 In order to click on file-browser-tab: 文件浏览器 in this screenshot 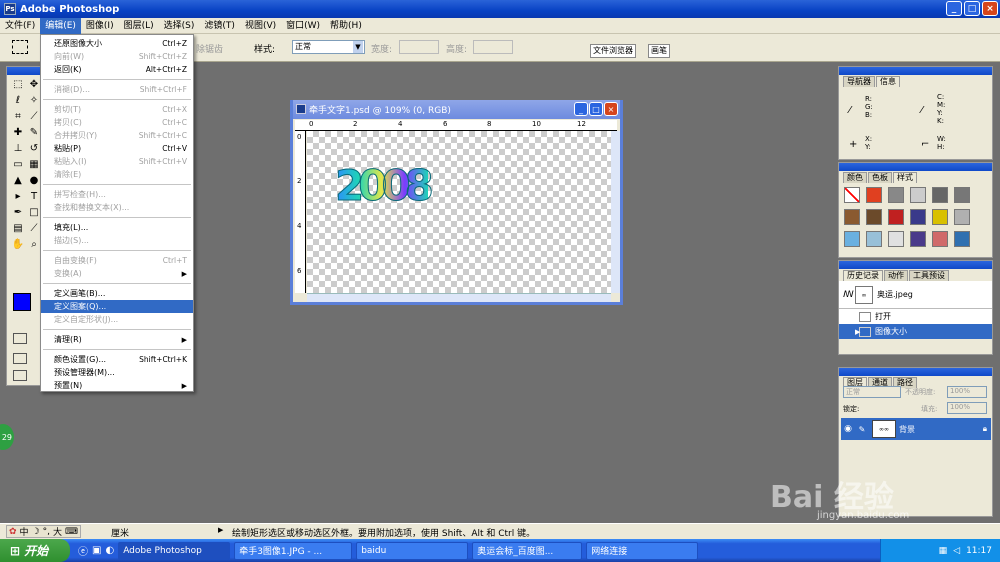, I will do `click(613, 51)`.